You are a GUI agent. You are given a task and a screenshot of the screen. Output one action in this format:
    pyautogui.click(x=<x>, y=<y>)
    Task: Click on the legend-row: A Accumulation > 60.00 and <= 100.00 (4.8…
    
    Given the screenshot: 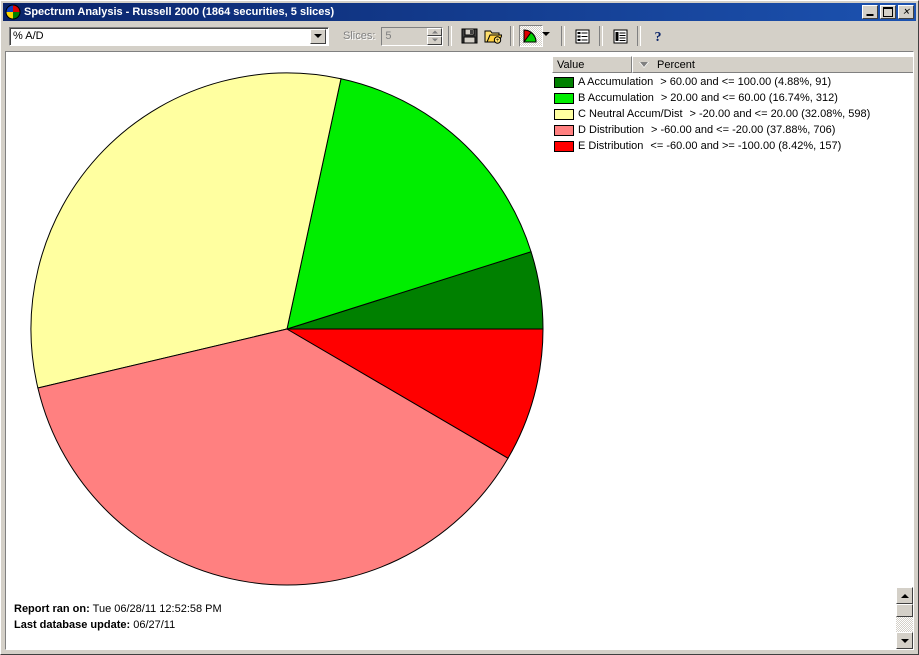 What is the action you would take?
    pyautogui.click(x=732, y=82)
    